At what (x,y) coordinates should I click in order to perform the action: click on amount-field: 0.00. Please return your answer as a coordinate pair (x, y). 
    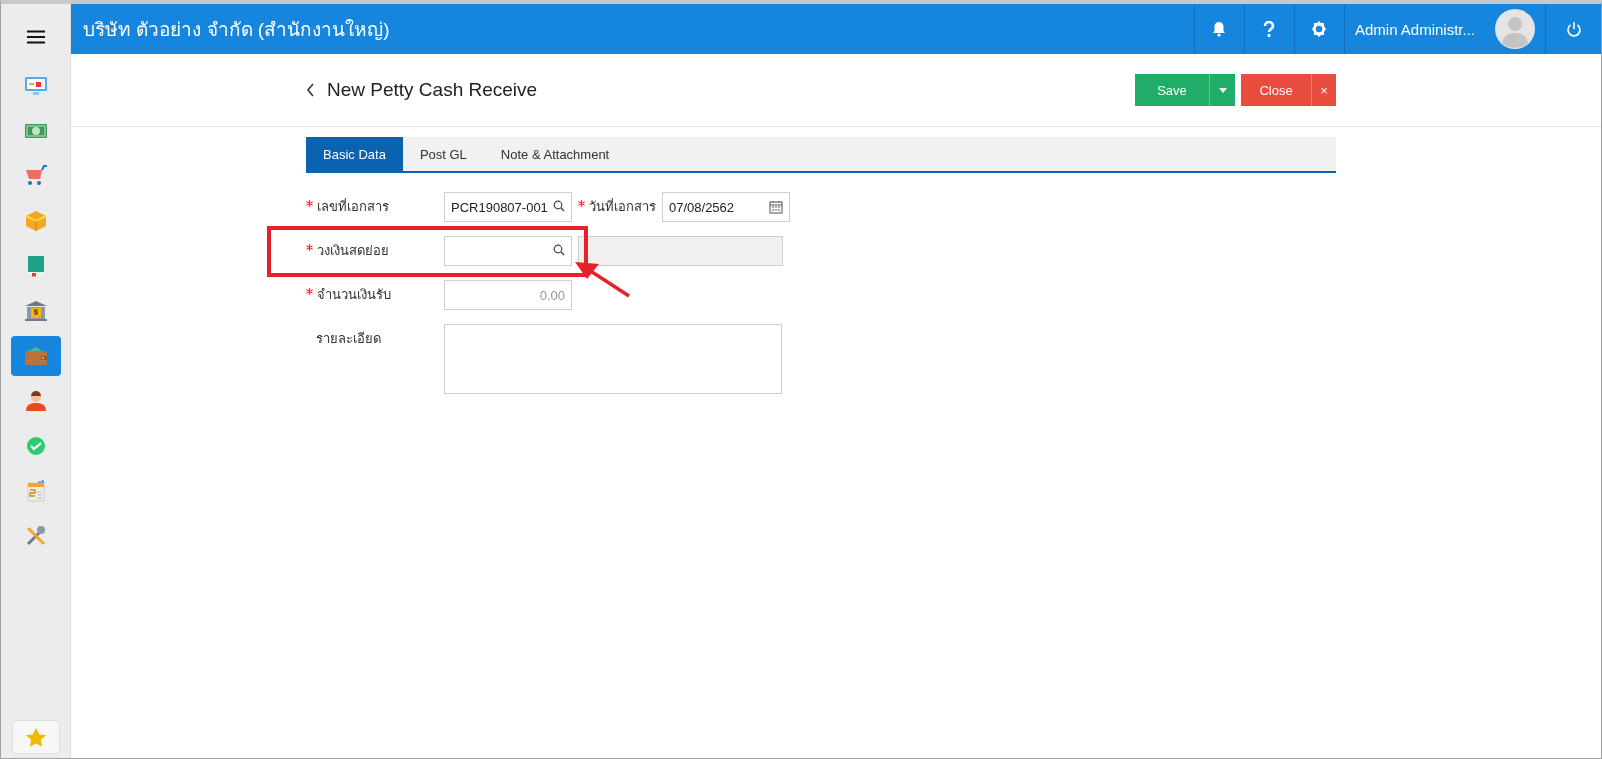
    Looking at the image, I should click on (508, 295).